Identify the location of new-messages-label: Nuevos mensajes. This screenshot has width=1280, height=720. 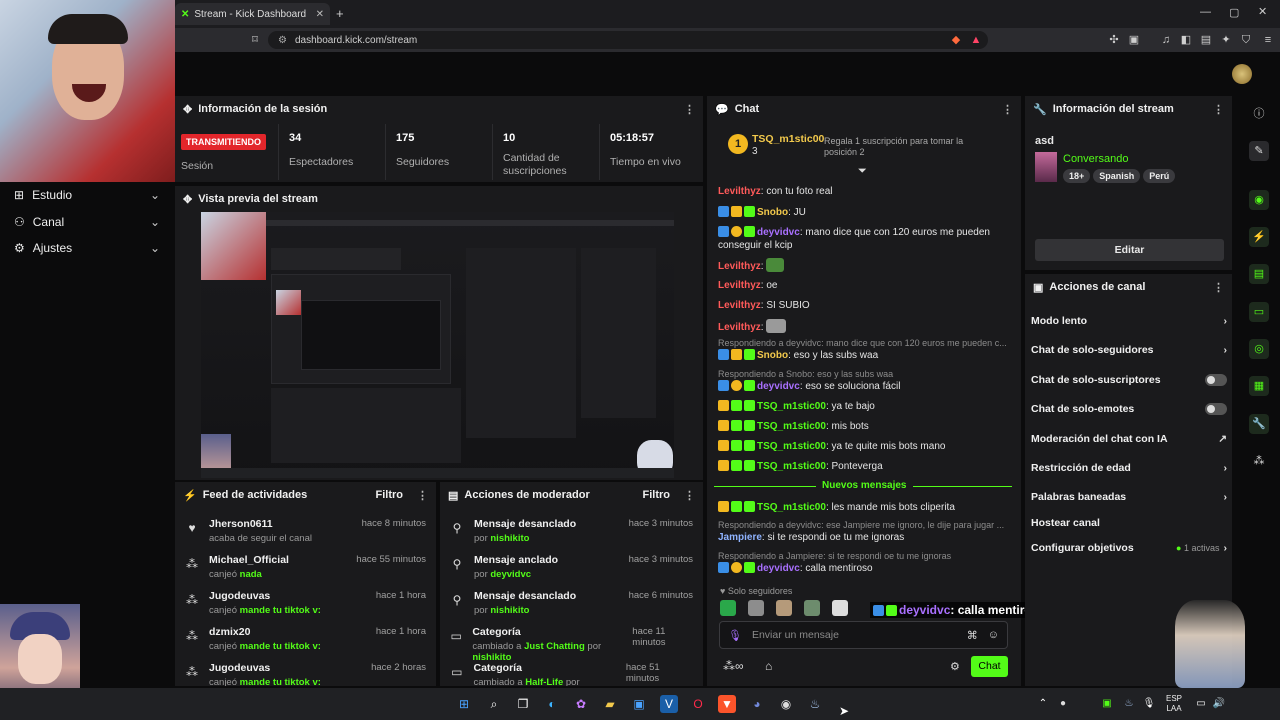
(864, 485).